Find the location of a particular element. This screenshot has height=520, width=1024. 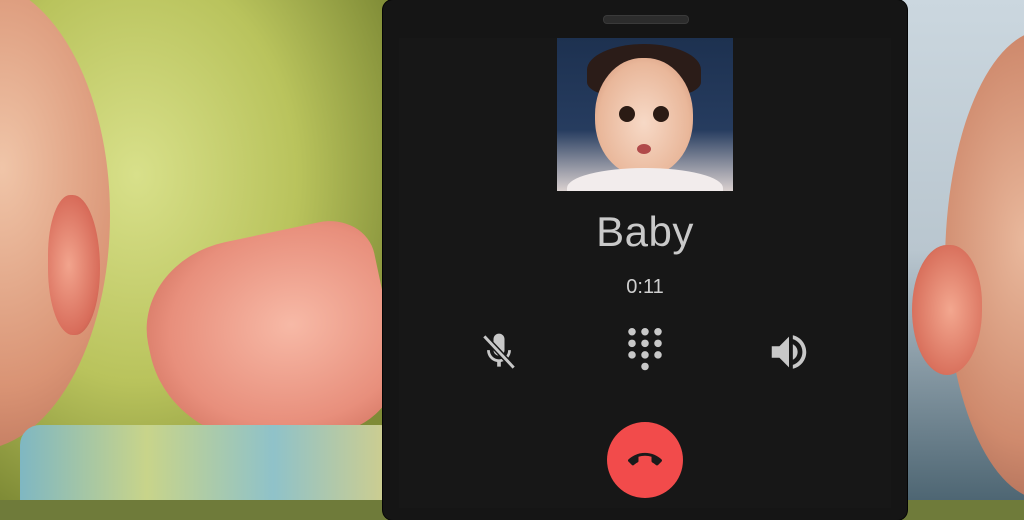

dialpad-icon is located at coordinates (645, 349).